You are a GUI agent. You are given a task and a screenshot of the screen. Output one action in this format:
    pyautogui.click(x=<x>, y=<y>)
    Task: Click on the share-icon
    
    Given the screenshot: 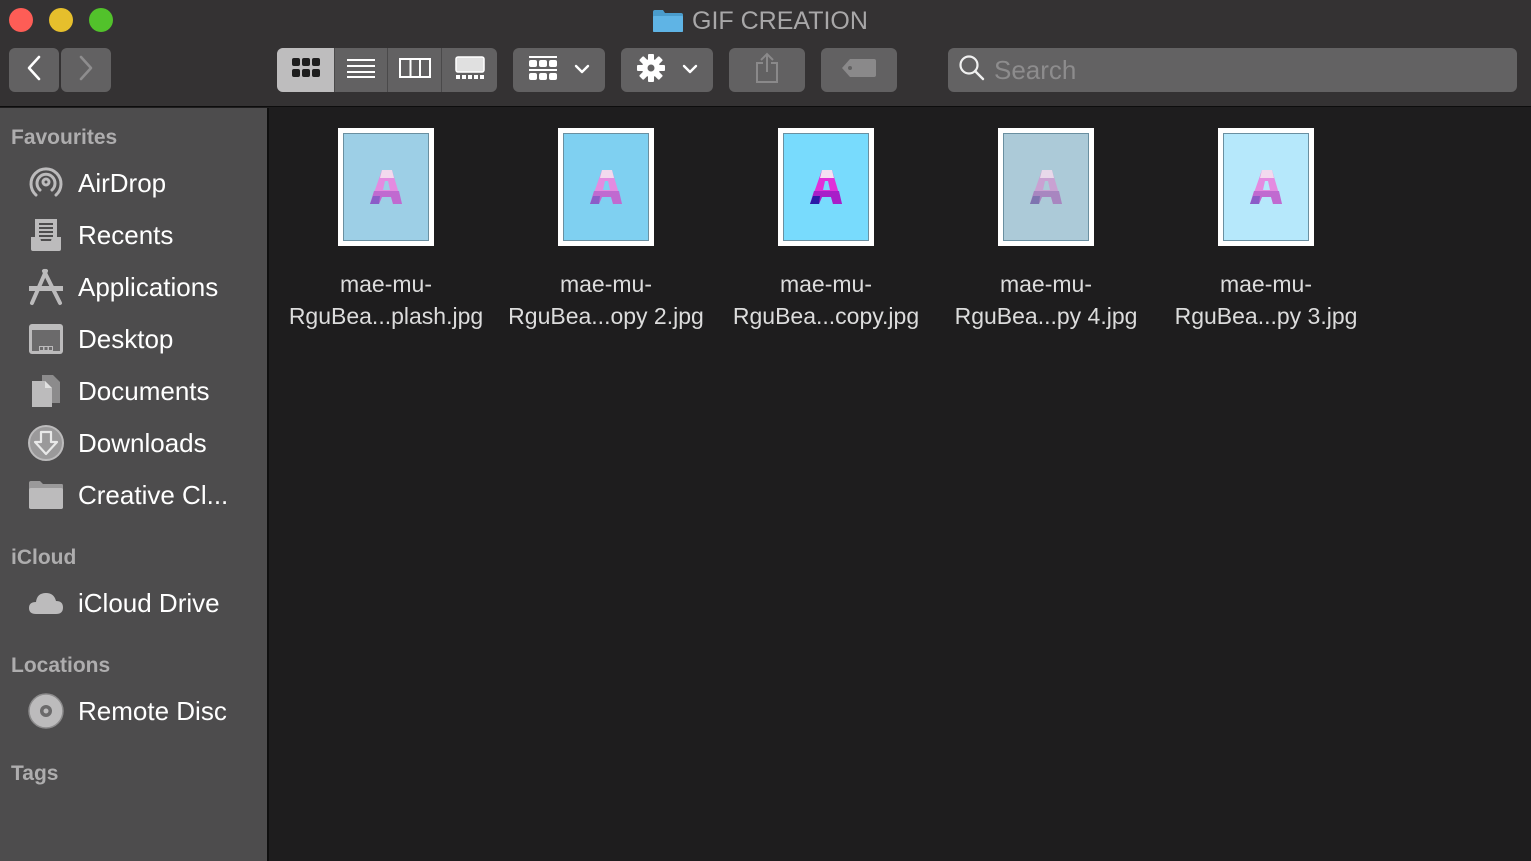 What is the action you would take?
    pyautogui.click(x=767, y=70)
    